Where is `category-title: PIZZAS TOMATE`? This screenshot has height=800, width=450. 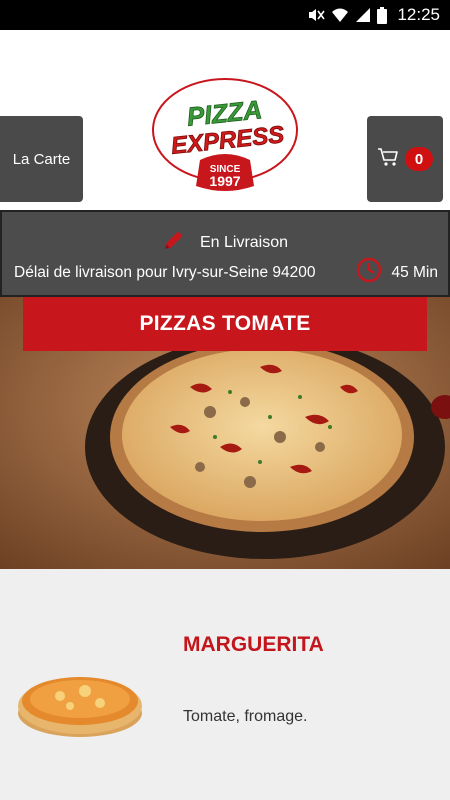 category-title: PIZZAS TOMATE is located at coordinates (225, 324).